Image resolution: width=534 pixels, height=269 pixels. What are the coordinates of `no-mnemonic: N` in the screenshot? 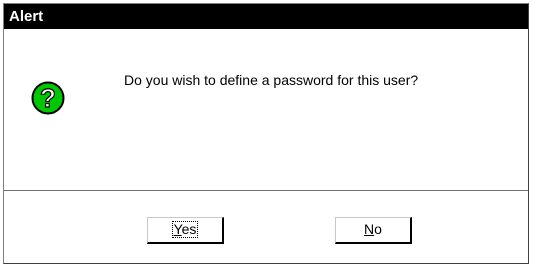 It's located at (369, 229).